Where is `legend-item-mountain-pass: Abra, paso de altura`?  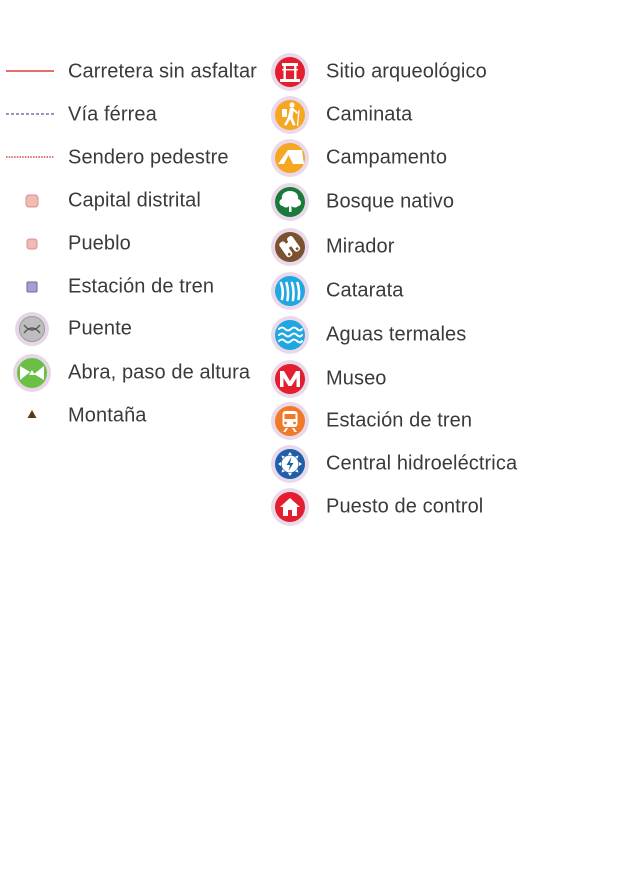 legend-item-mountain-pass: Abra, paso de altura is located at coordinates (135, 373).